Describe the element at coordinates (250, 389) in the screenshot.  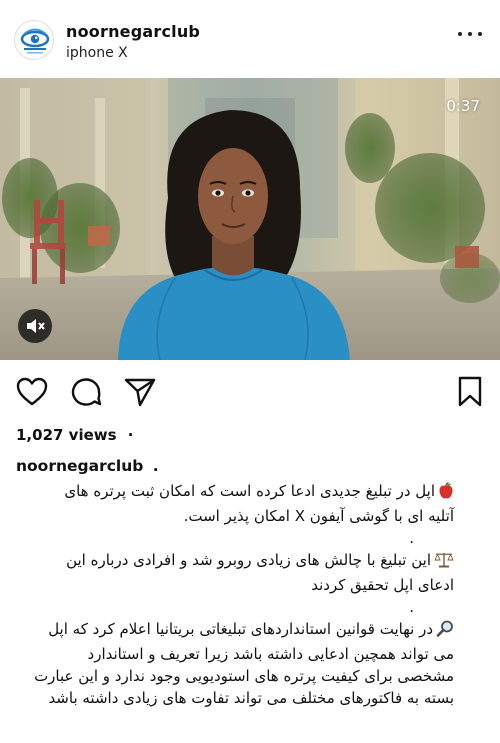
I see `action-bar` at that location.